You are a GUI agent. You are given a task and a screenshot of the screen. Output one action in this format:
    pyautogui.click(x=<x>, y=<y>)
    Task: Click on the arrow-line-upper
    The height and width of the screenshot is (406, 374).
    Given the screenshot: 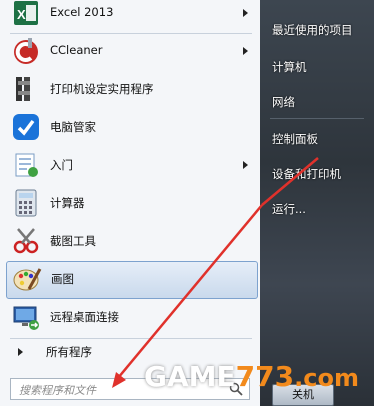 What is the action you would take?
    pyautogui.click(x=290, y=181)
    